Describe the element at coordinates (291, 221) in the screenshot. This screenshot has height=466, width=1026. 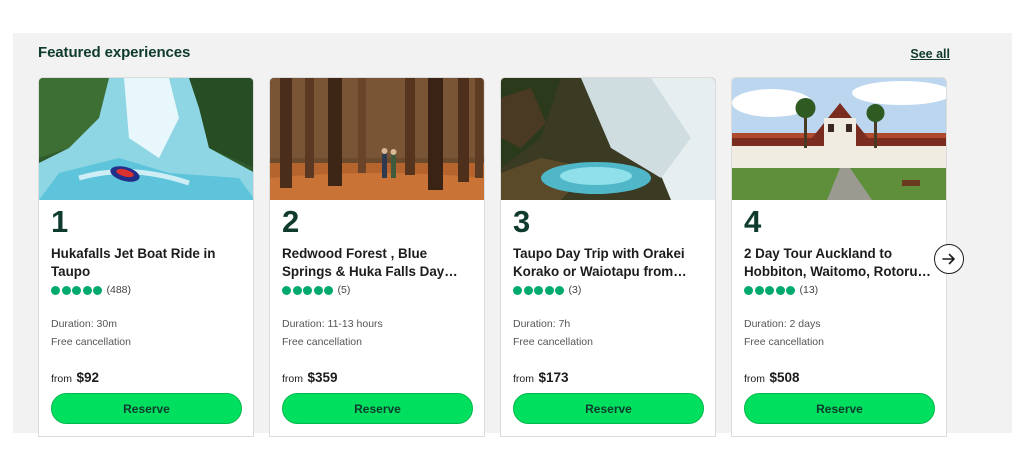
I see `rank-number: 2` at that location.